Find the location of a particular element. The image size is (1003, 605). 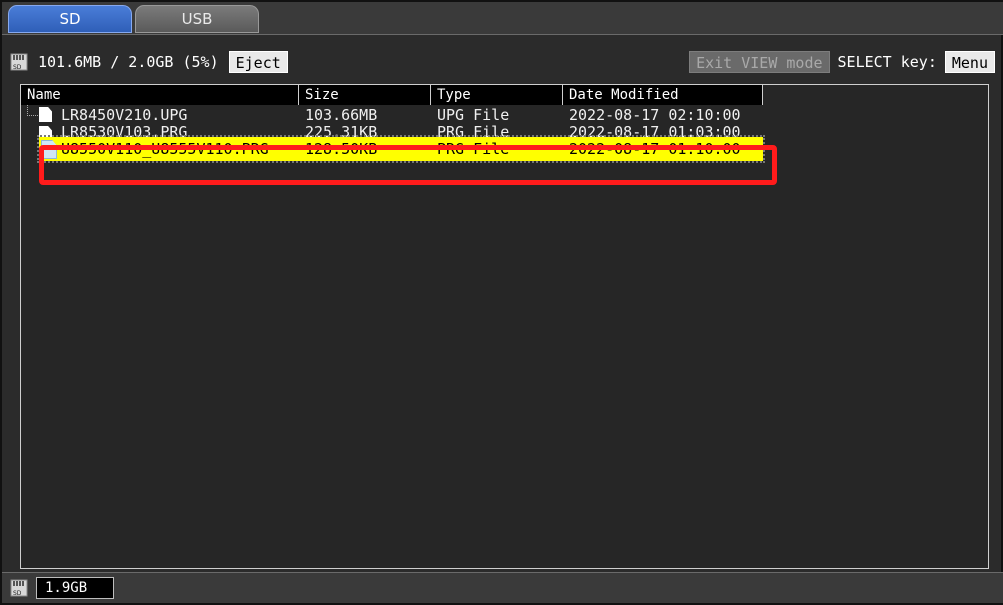

file-name: LR8450V210.UPG is located at coordinates (124, 114).